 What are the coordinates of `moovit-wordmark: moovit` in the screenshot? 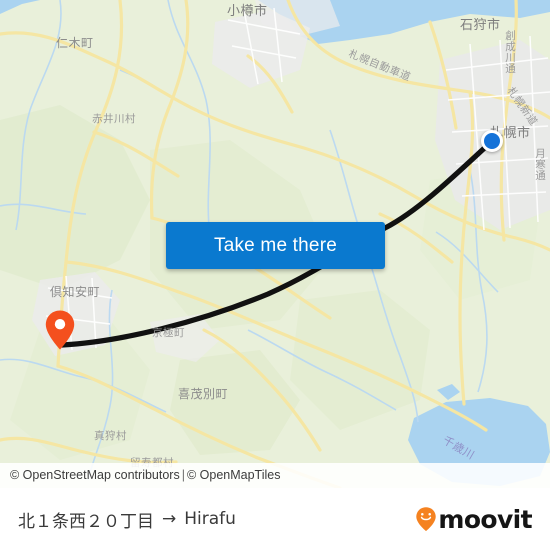 It's located at (485, 519).